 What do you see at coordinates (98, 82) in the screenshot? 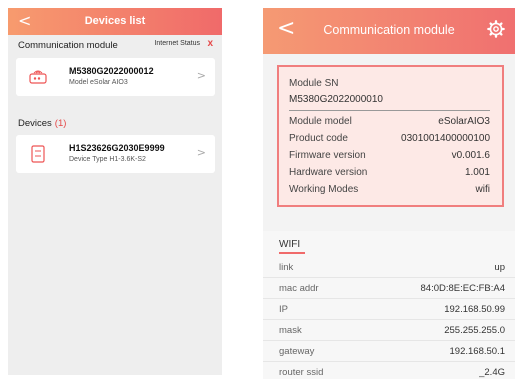
I see `module-model: Model eSolar AIO3` at bounding box center [98, 82].